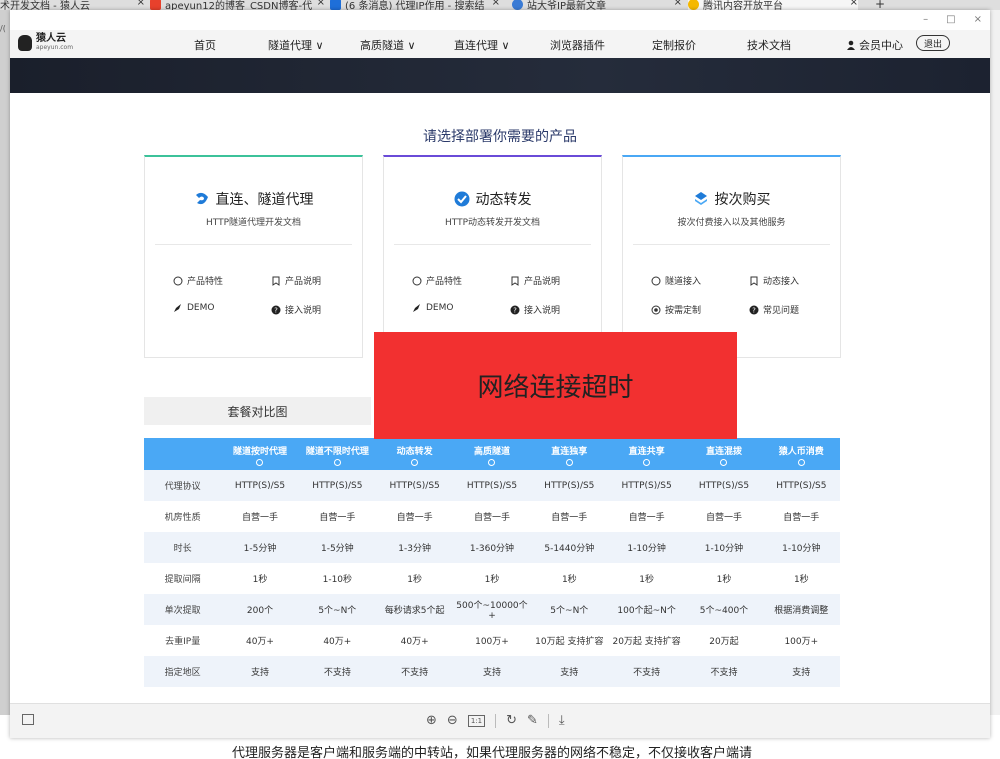  I want to click on browser-tab: 术开发文档 - 猿人云 ×, so click(72, 5).